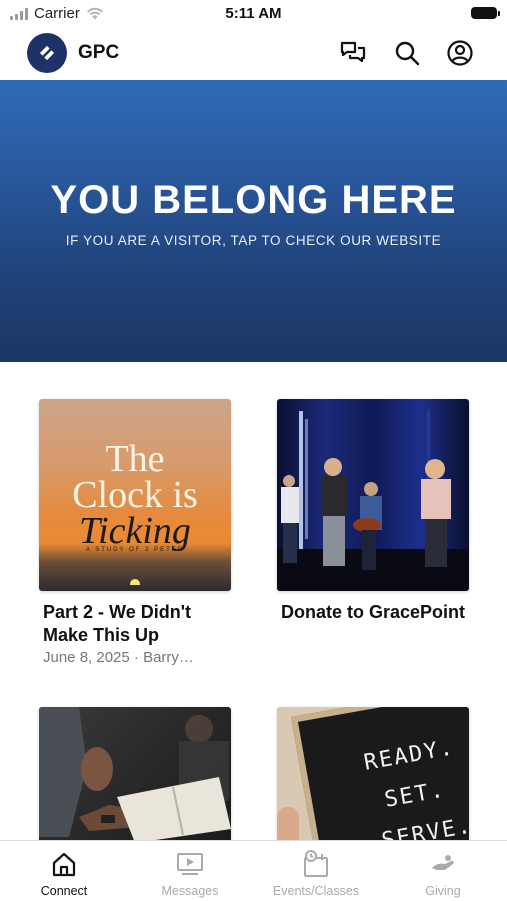  I want to click on home-icon, so click(64, 864).